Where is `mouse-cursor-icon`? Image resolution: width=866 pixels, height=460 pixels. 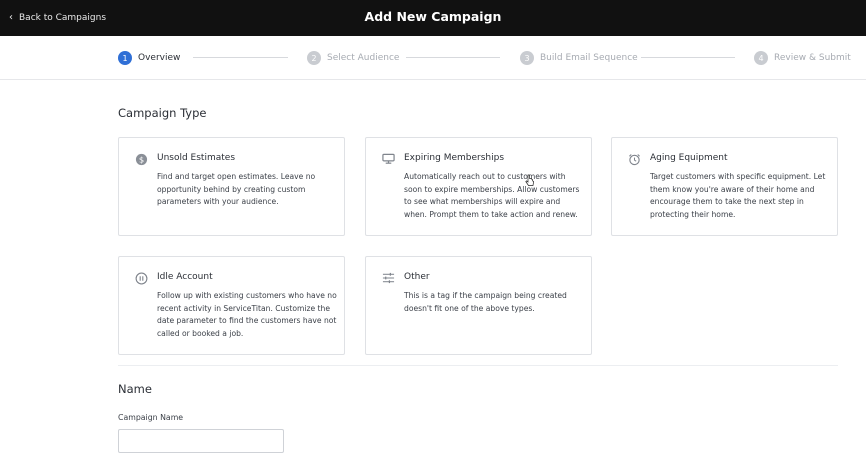
mouse-cursor-icon is located at coordinates (529, 180).